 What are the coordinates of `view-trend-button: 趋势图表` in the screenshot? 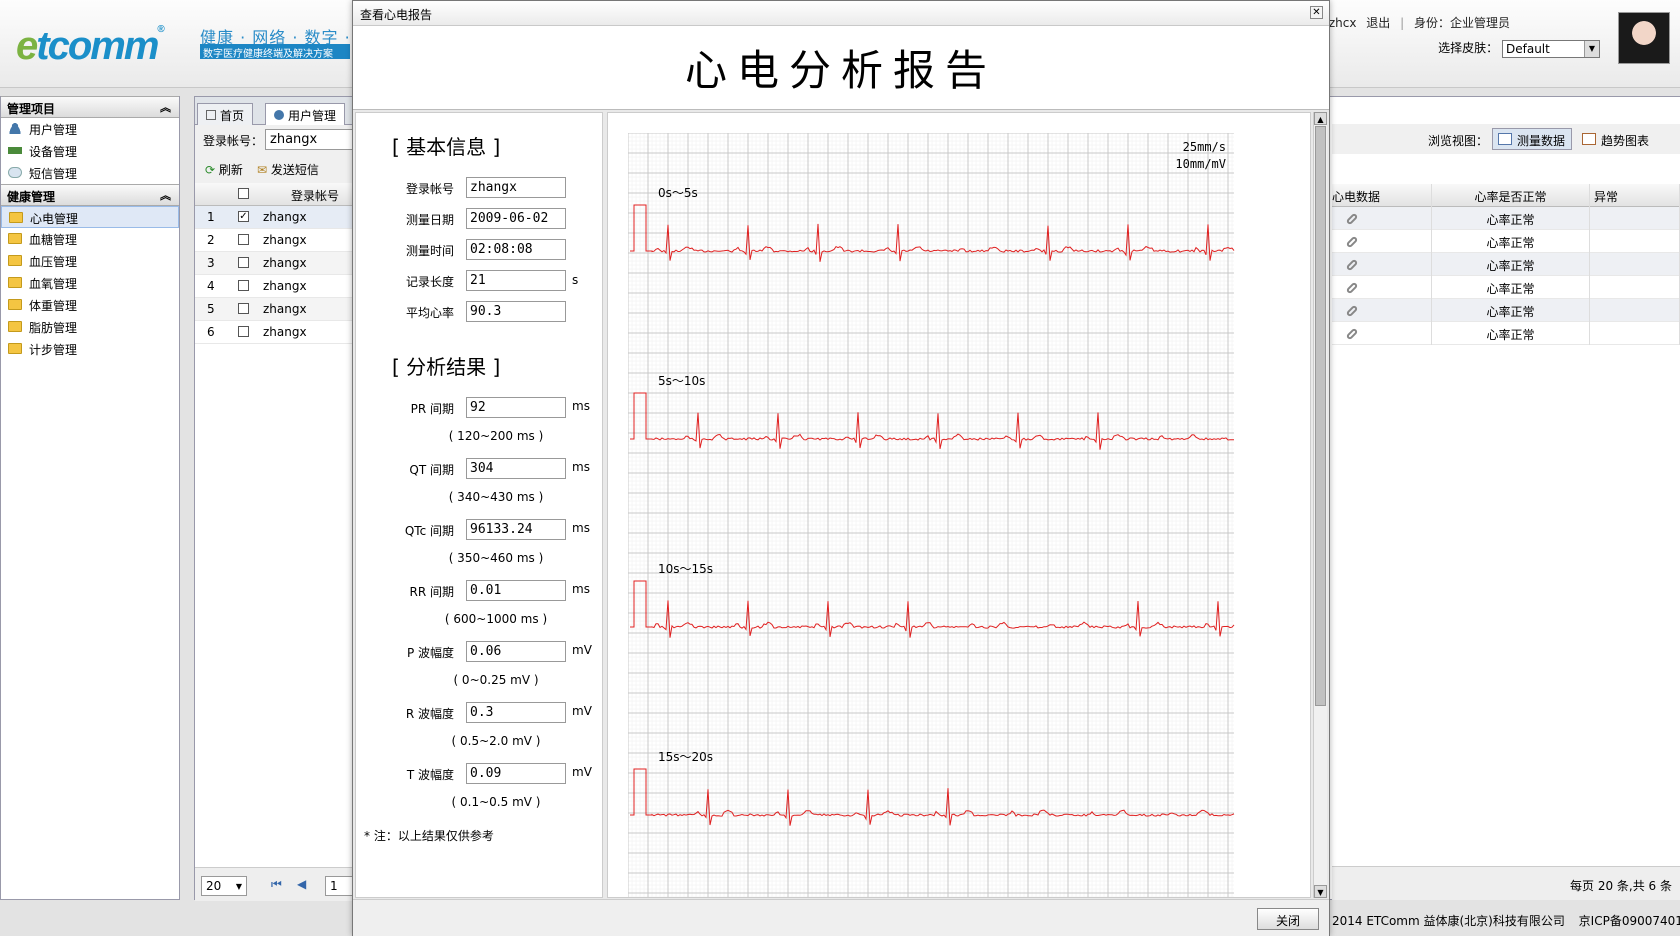 It's located at (1616, 139).